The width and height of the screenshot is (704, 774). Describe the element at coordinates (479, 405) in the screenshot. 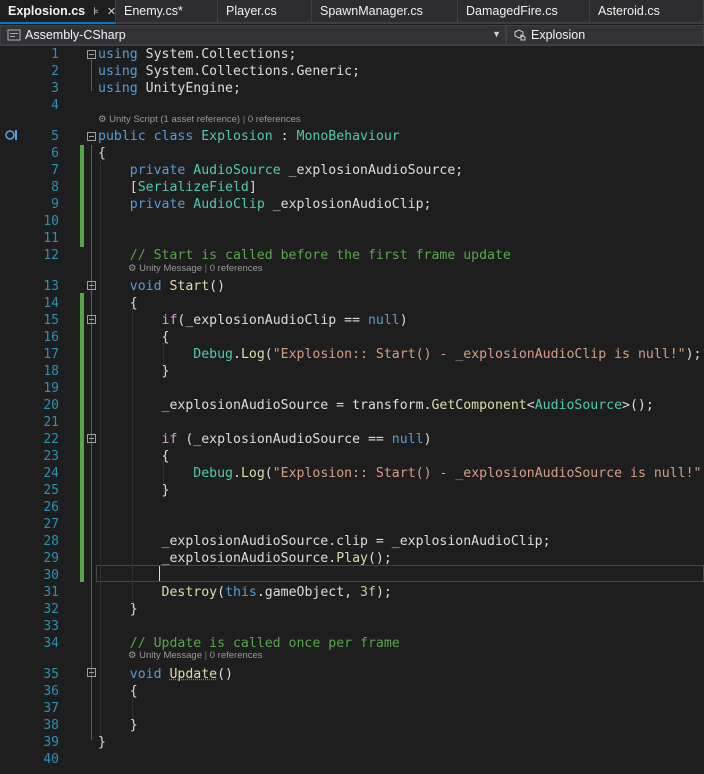

I see `code-token: GetComponent` at that location.